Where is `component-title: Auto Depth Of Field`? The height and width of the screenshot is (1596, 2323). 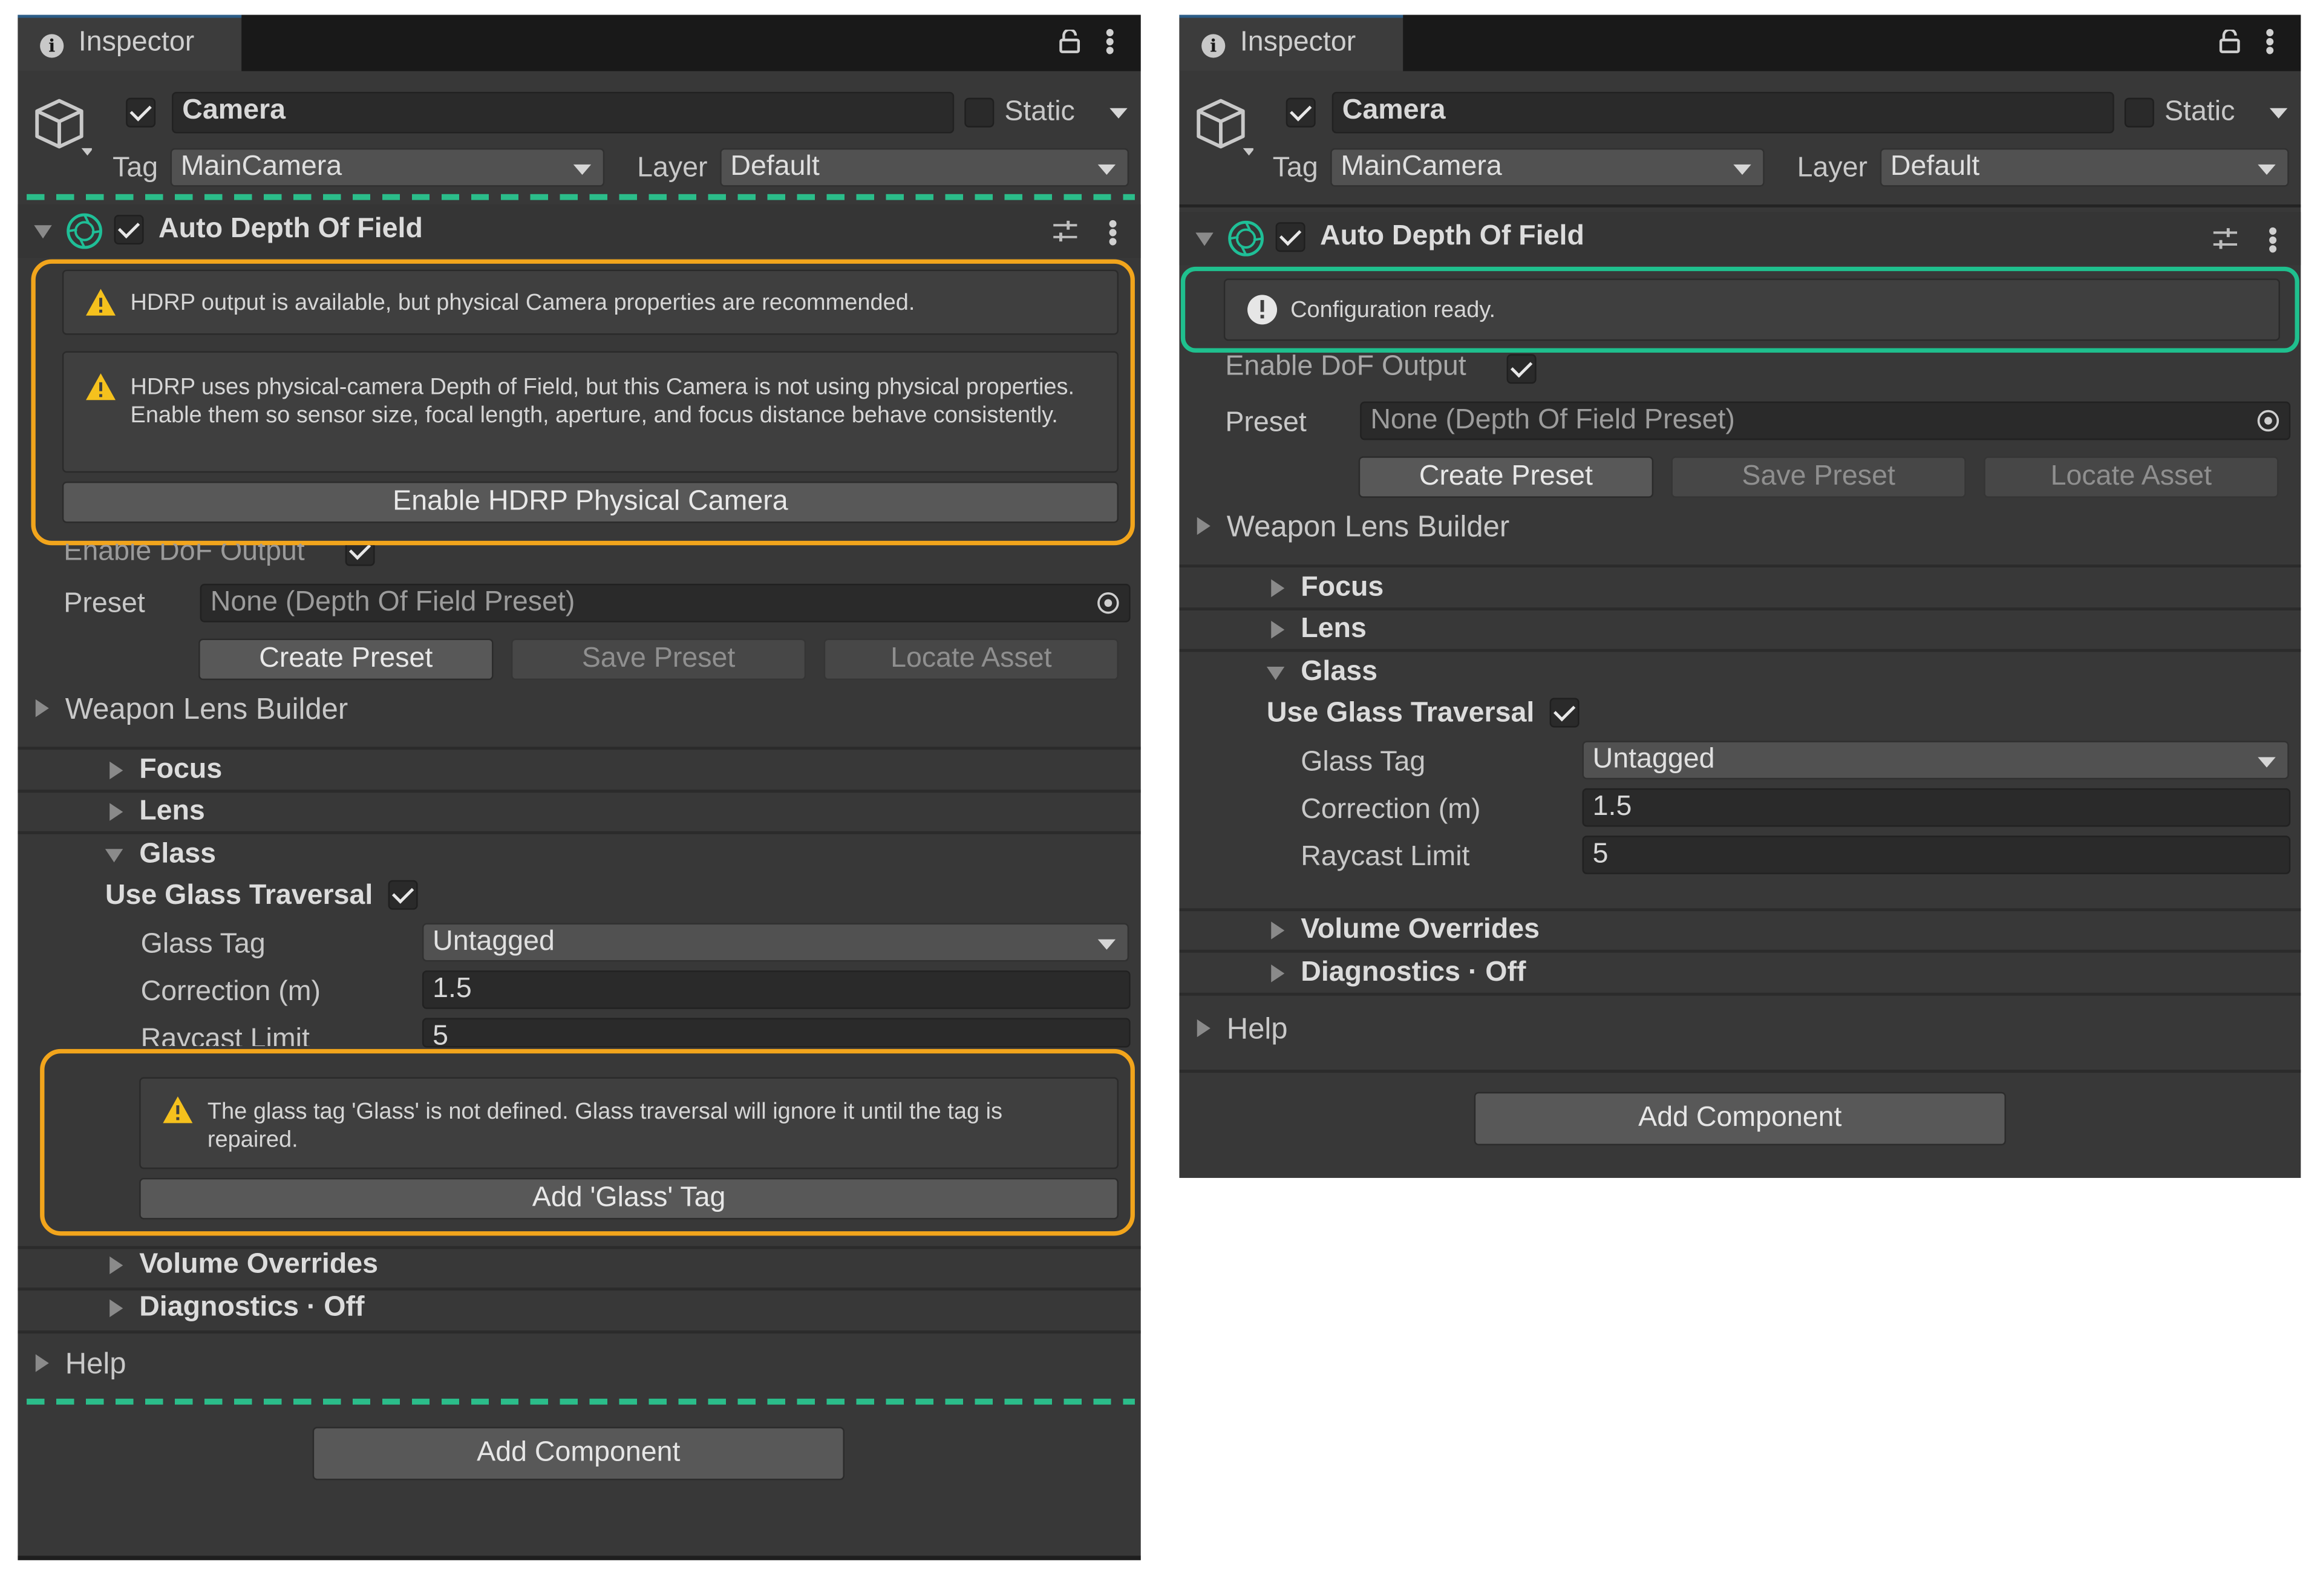 component-title: Auto Depth Of Field is located at coordinates (1452, 236).